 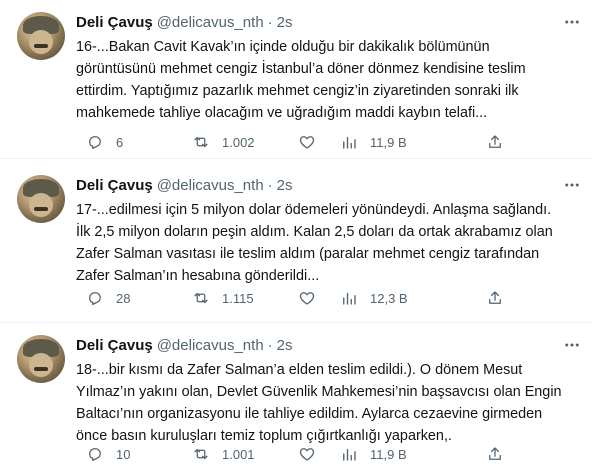 What do you see at coordinates (238, 142) in the screenshot?
I see `retweet-count: 1.002` at bounding box center [238, 142].